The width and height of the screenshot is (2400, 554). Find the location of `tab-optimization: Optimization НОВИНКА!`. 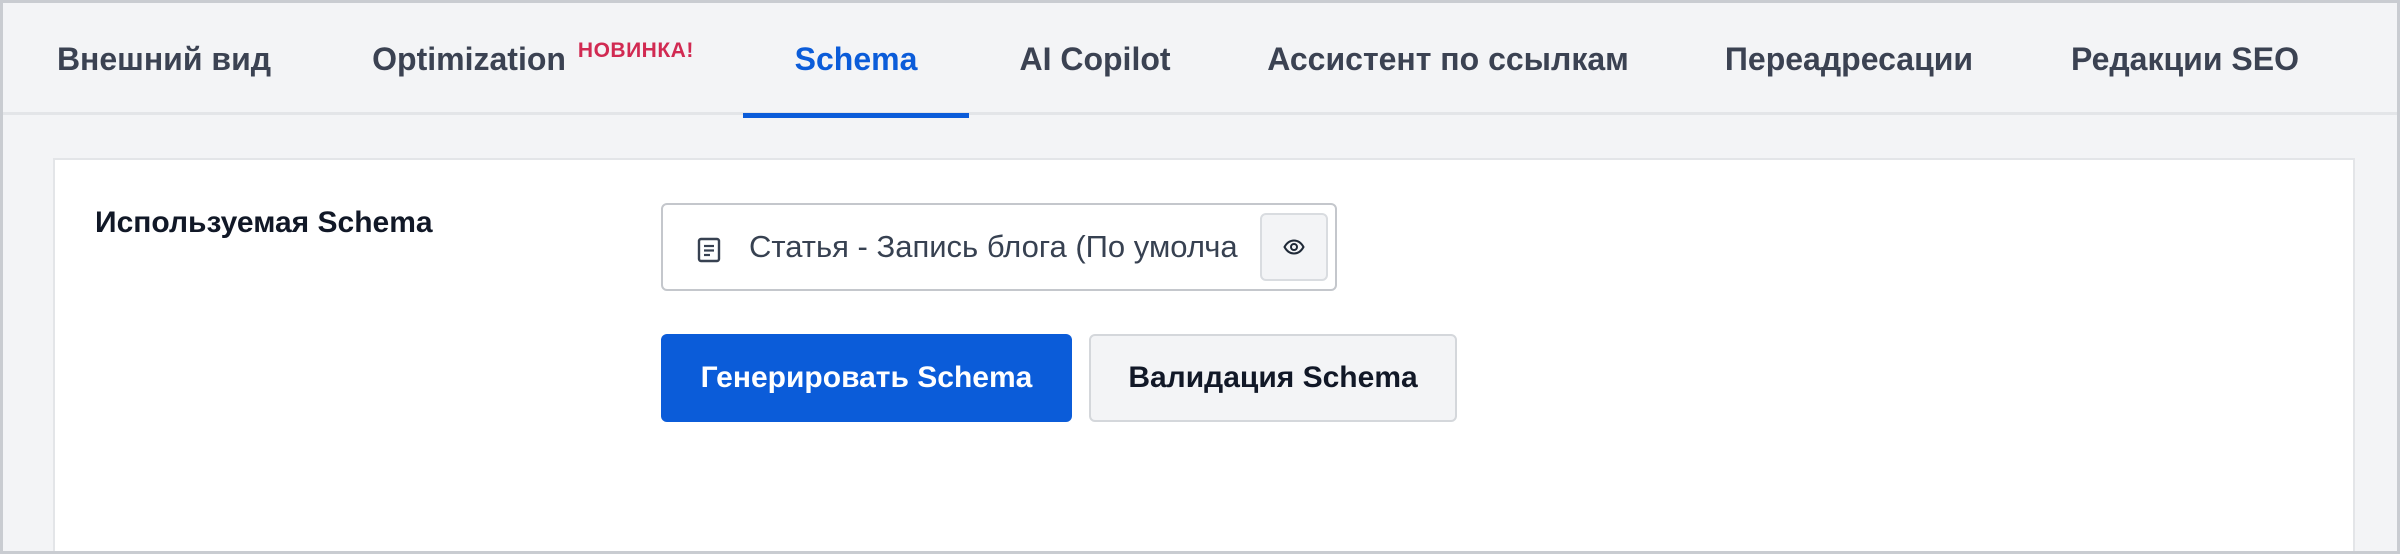

tab-optimization: Optimization НОВИНКА! is located at coordinates (533, 59).